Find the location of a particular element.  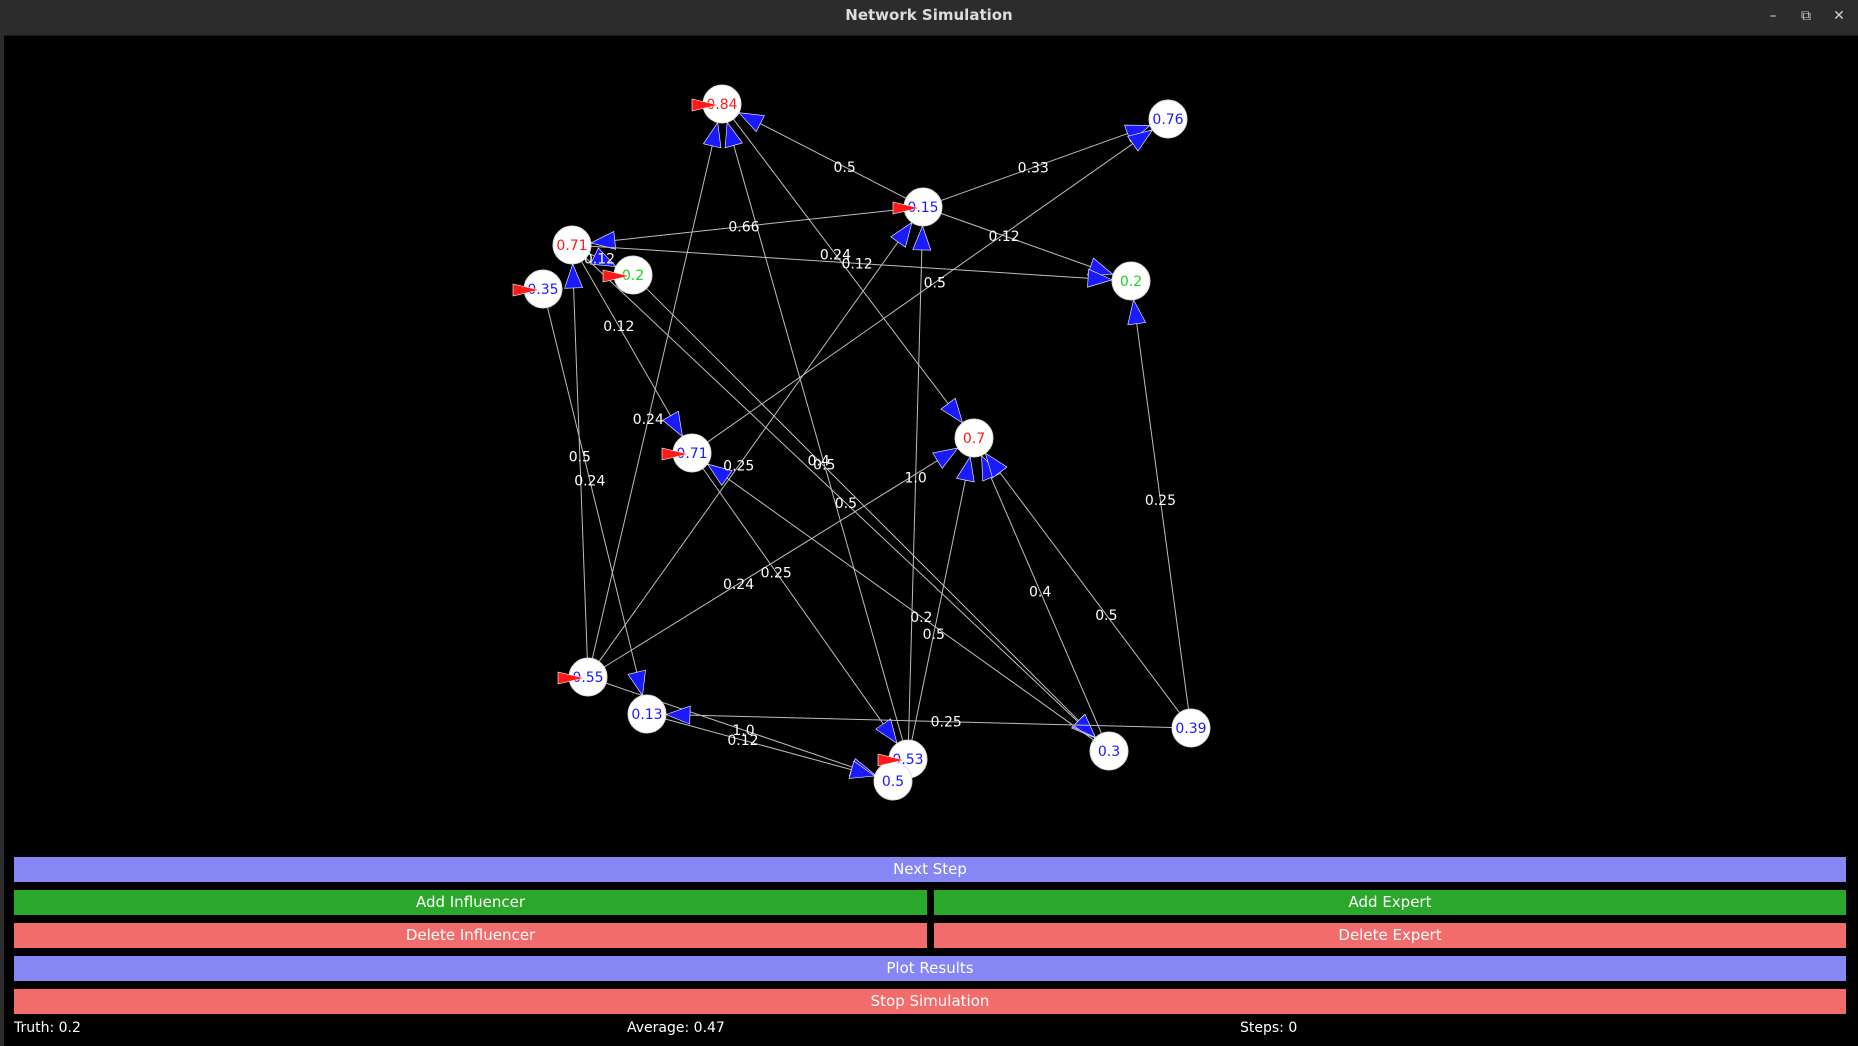

title-bar: Network Simulation – ⧉ ✕ is located at coordinates (929, 18).